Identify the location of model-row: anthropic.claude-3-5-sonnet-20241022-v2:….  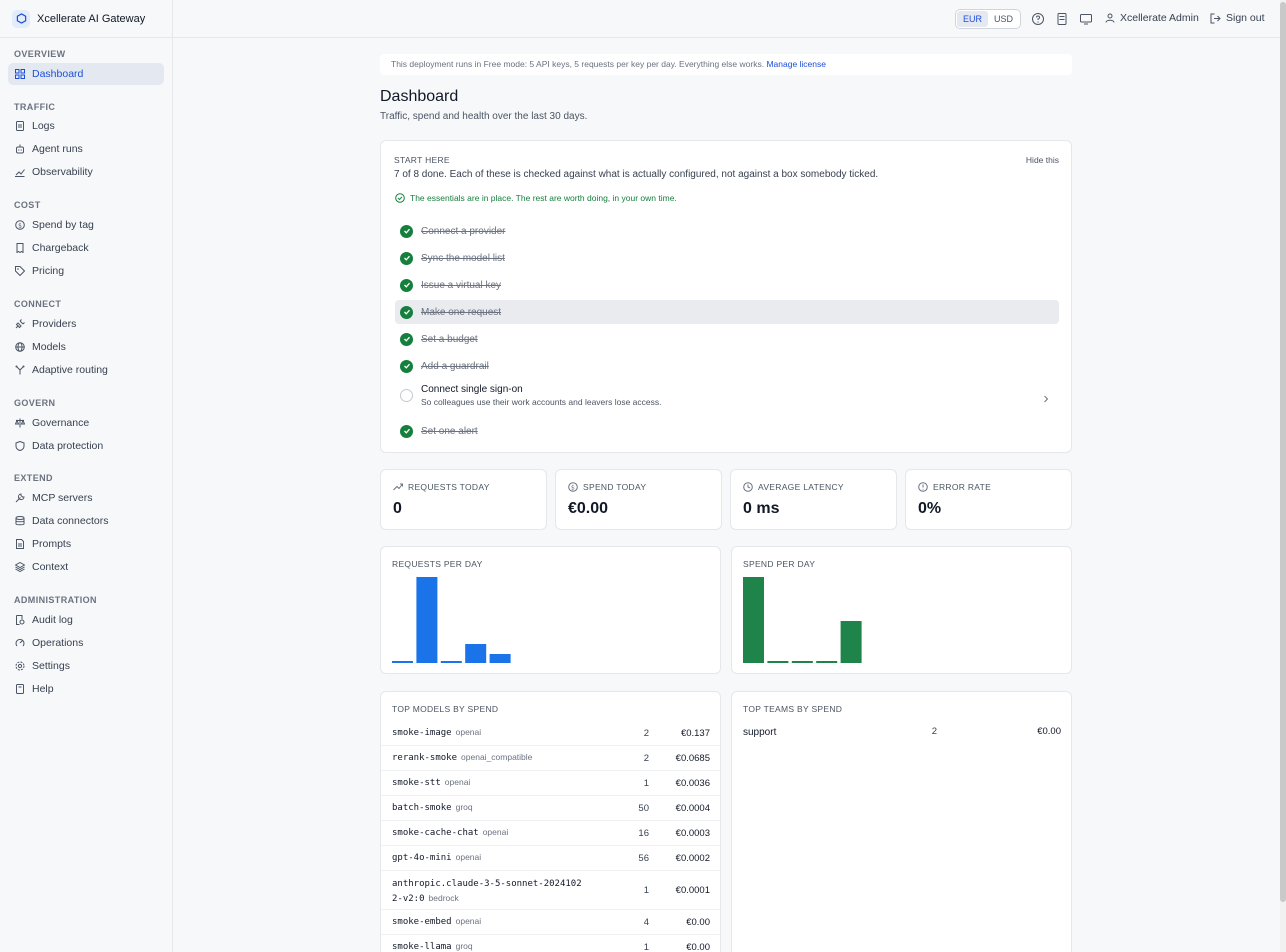
(550, 890).